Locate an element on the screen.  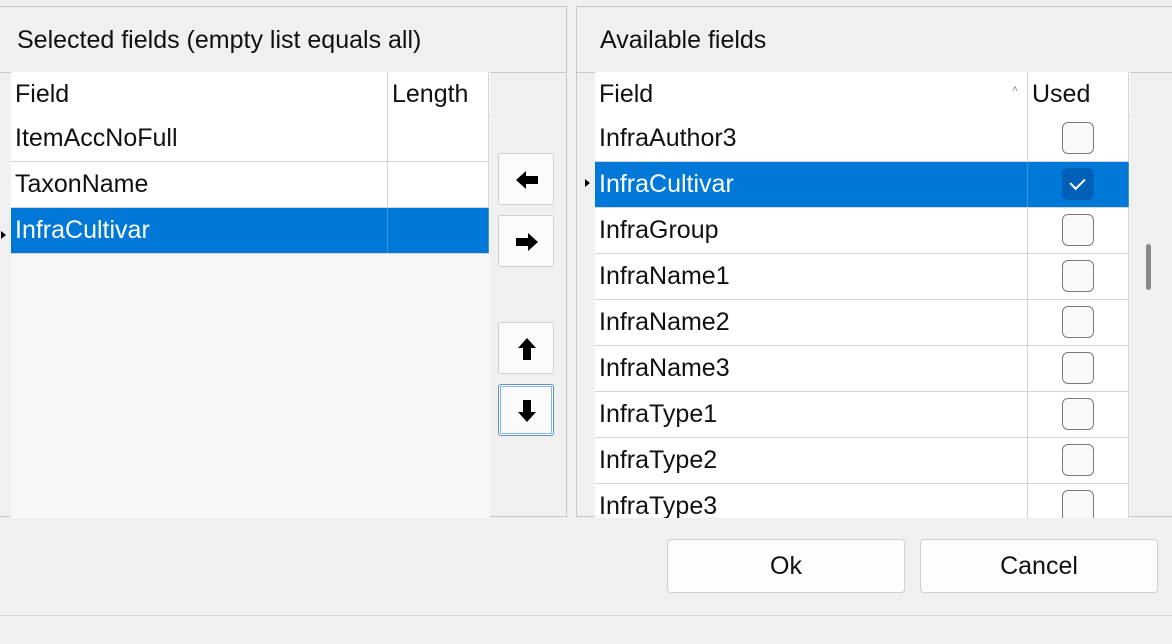
table-row: InfraGroup is located at coordinates (862, 231).